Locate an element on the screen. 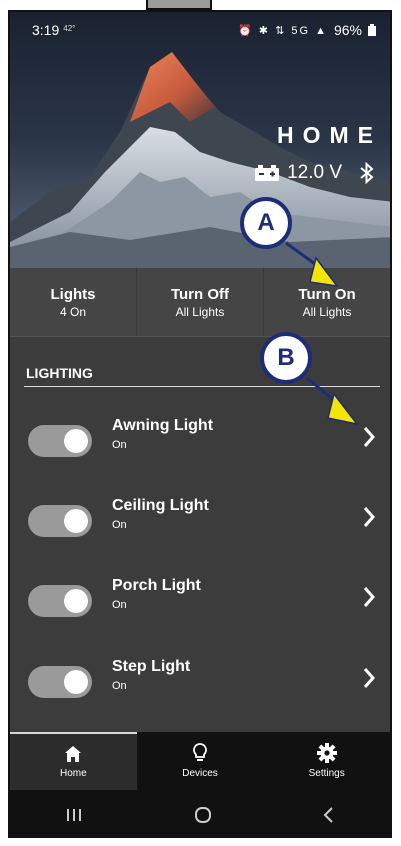  callout-b-label: B is located at coordinates (286, 357).